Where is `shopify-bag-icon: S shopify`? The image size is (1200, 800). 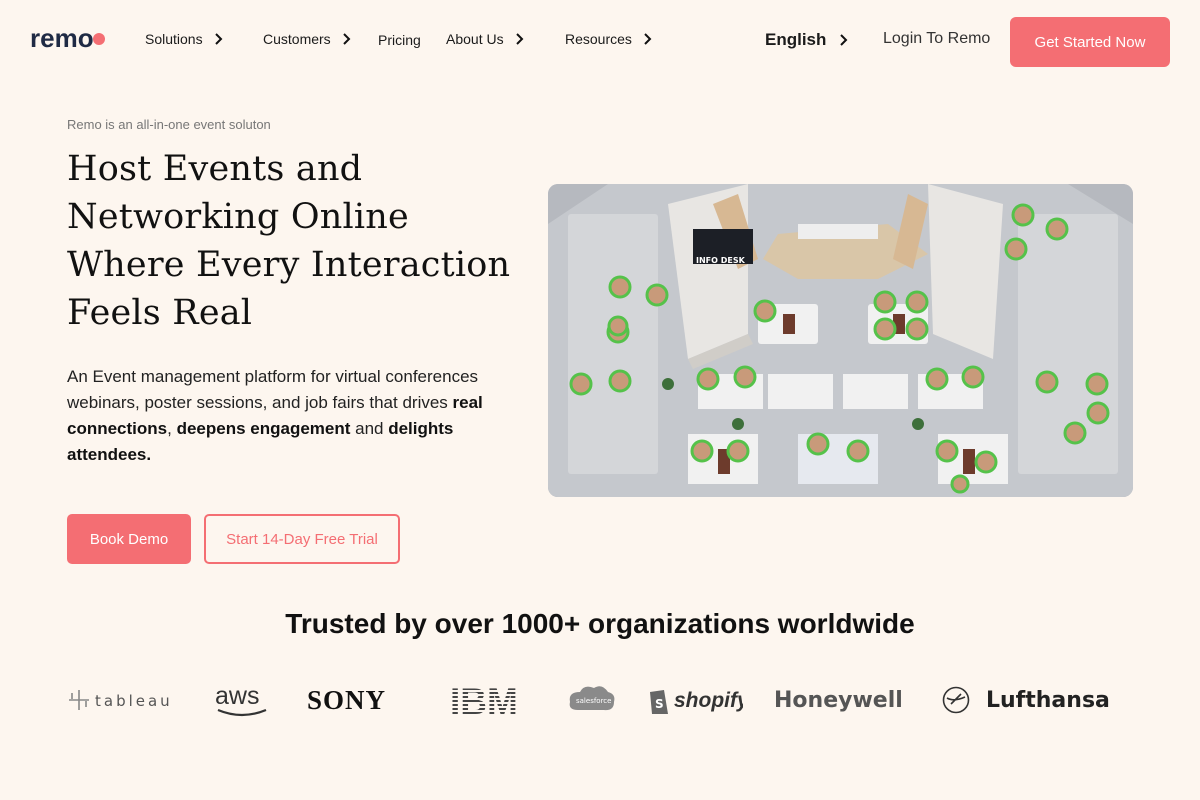
shopify-bag-icon: S shopify is located at coordinates (696, 701).